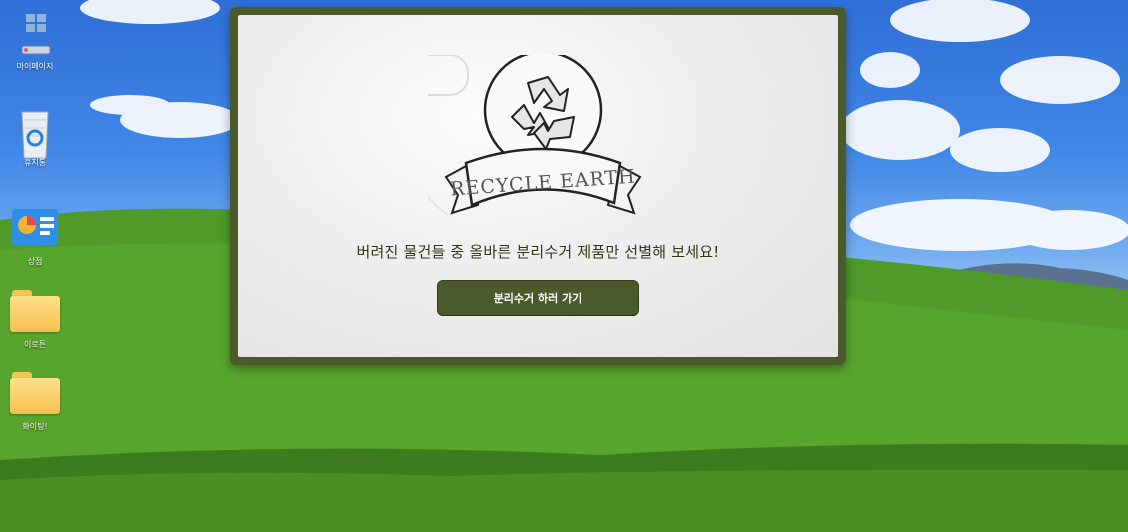 The image size is (1128, 532). I want to click on desktop-icon-shop: 상점, so click(35, 236).